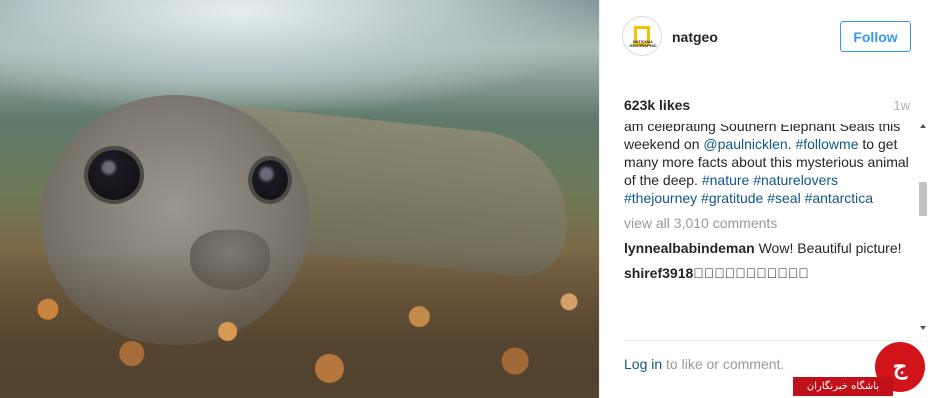 The width and height of the screenshot is (928, 398). What do you see at coordinates (830, 248) in the screenshot?
I see `comment-text: Wow! Beautiful picture!` at bounding box center [830, 248].